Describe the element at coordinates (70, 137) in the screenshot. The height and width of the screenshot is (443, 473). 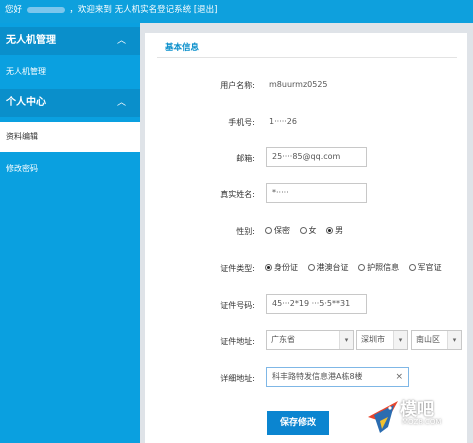
I see `sidebar-item-profile-edit: 资料编辑` at that location.